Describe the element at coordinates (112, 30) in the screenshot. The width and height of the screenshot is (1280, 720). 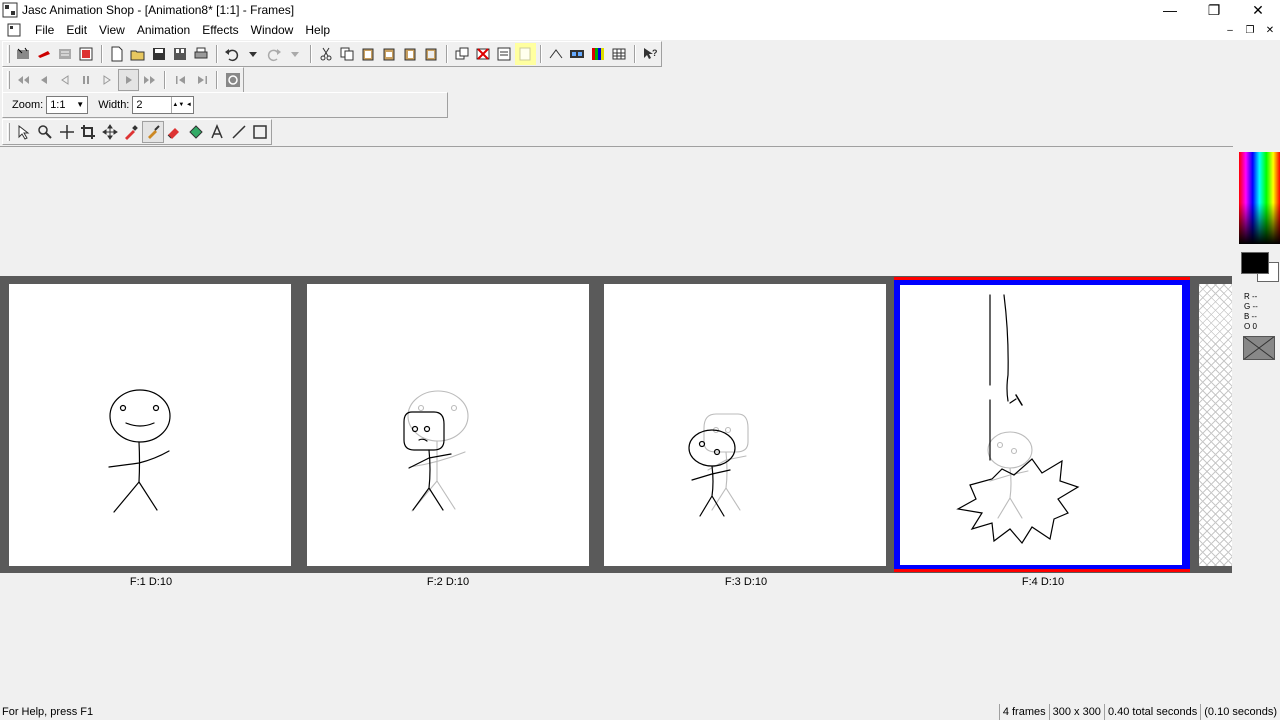
I see `menu-view: View` at that location.